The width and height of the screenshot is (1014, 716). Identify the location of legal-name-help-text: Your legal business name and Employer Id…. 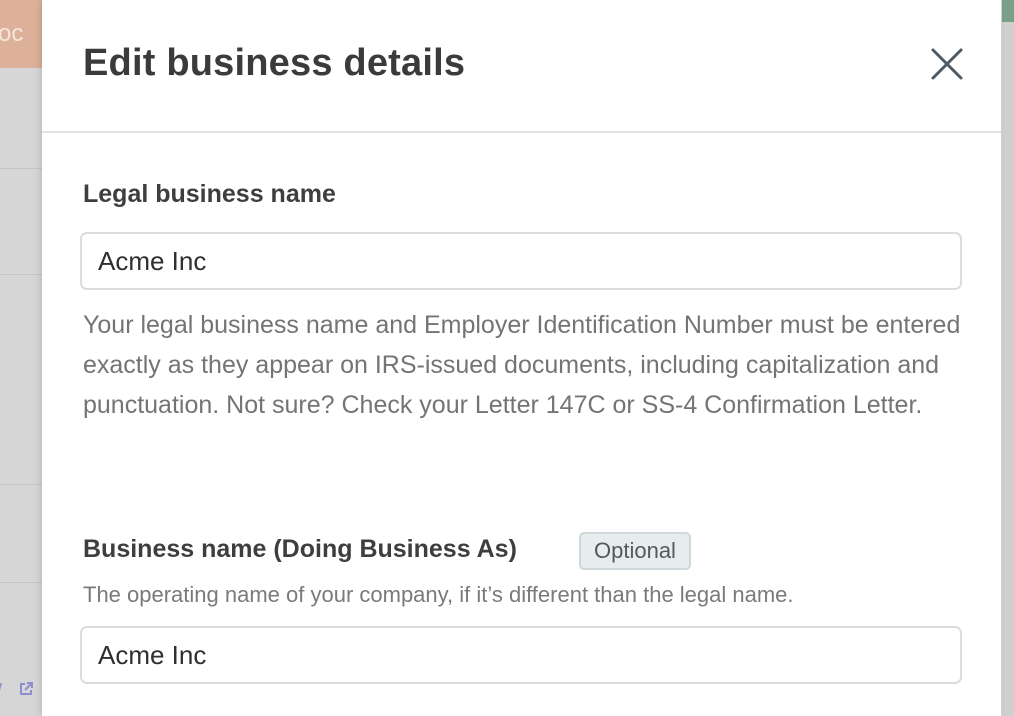
(522, 365).